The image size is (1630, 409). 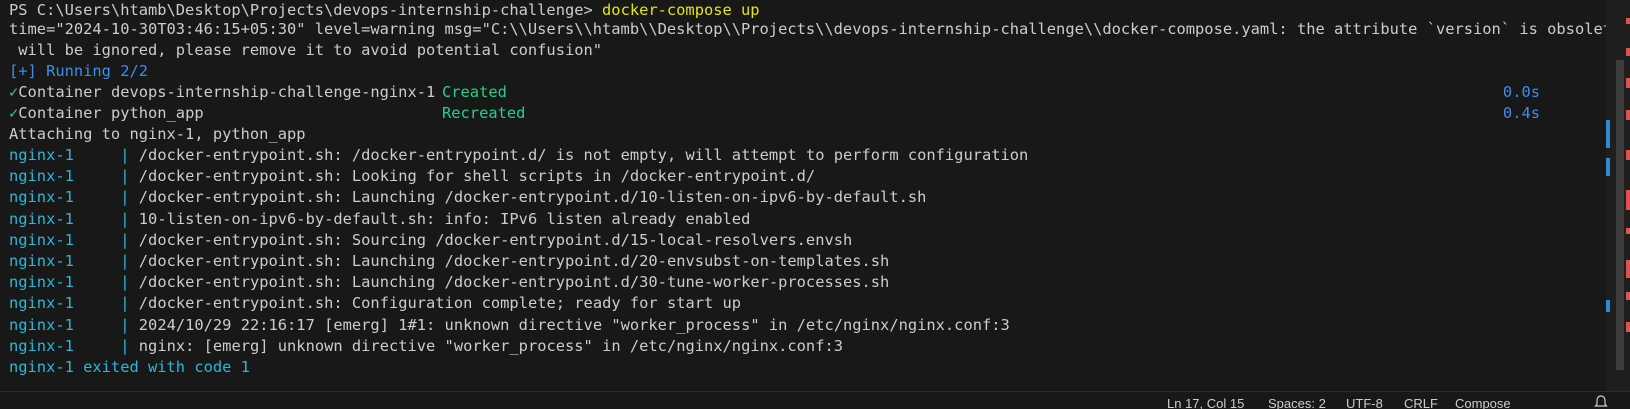 I want to click on end-of-line: CRLF, so click(x=1421, y=400).